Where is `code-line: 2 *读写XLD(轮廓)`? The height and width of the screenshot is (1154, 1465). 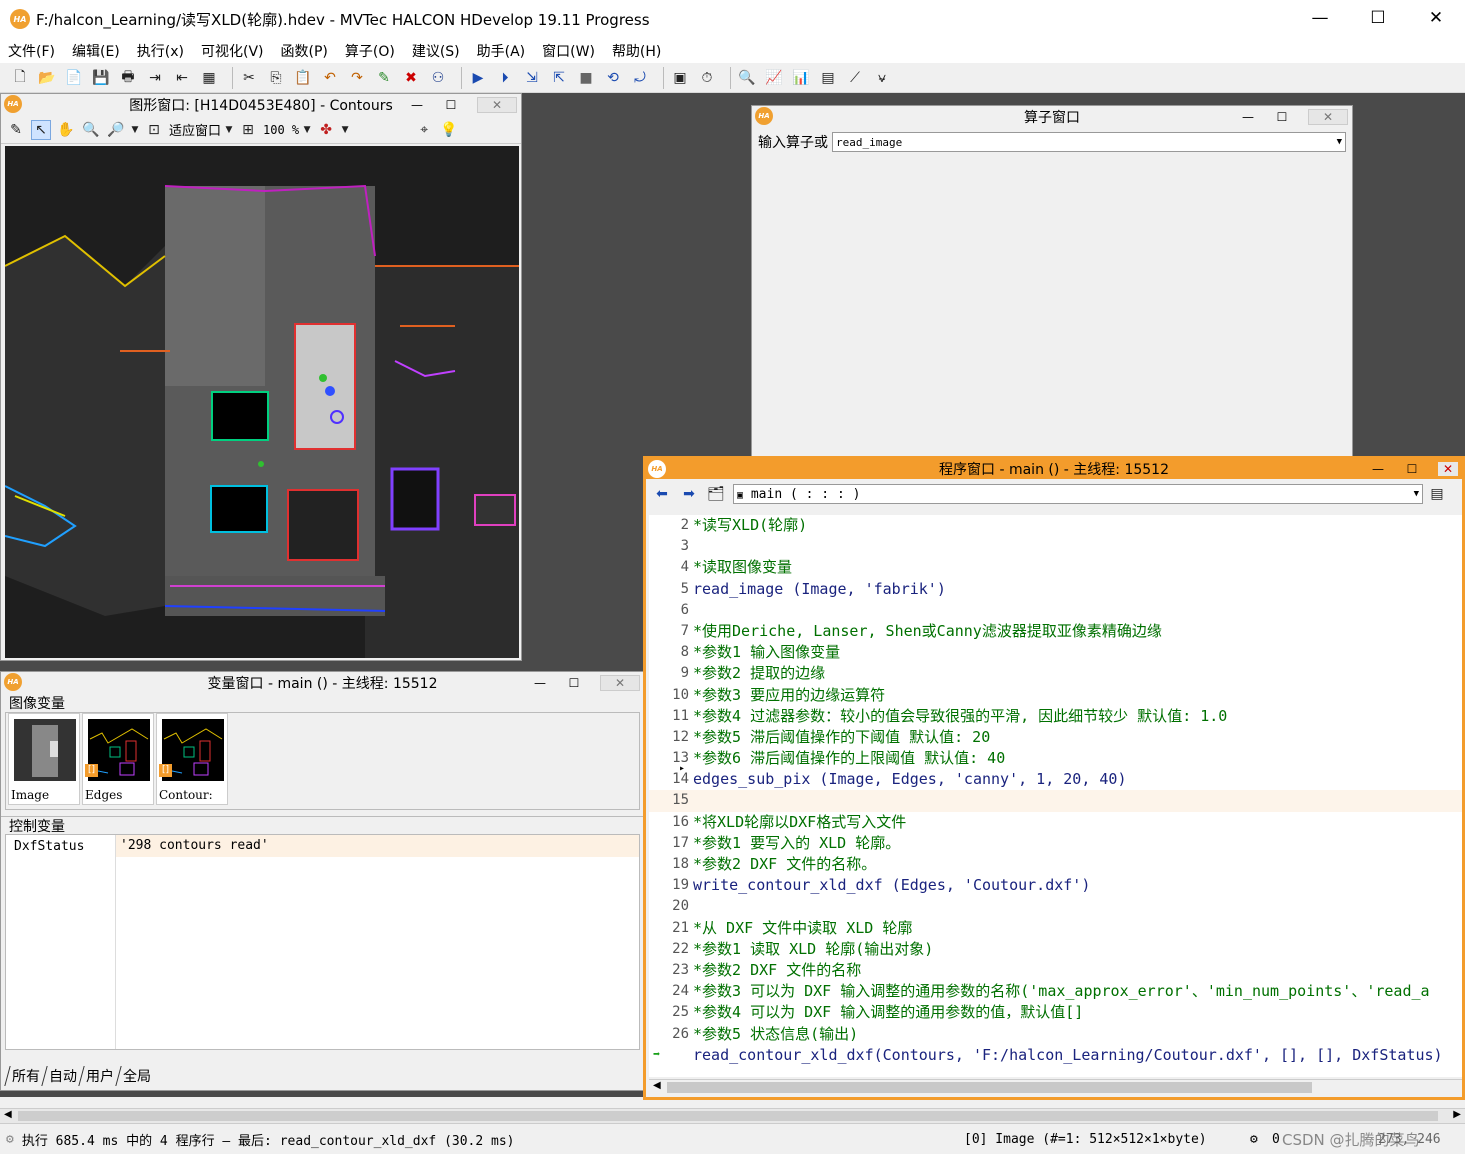
code-line: 2 *读写XLD(轮廓) is located at coordinates (1055, 525).